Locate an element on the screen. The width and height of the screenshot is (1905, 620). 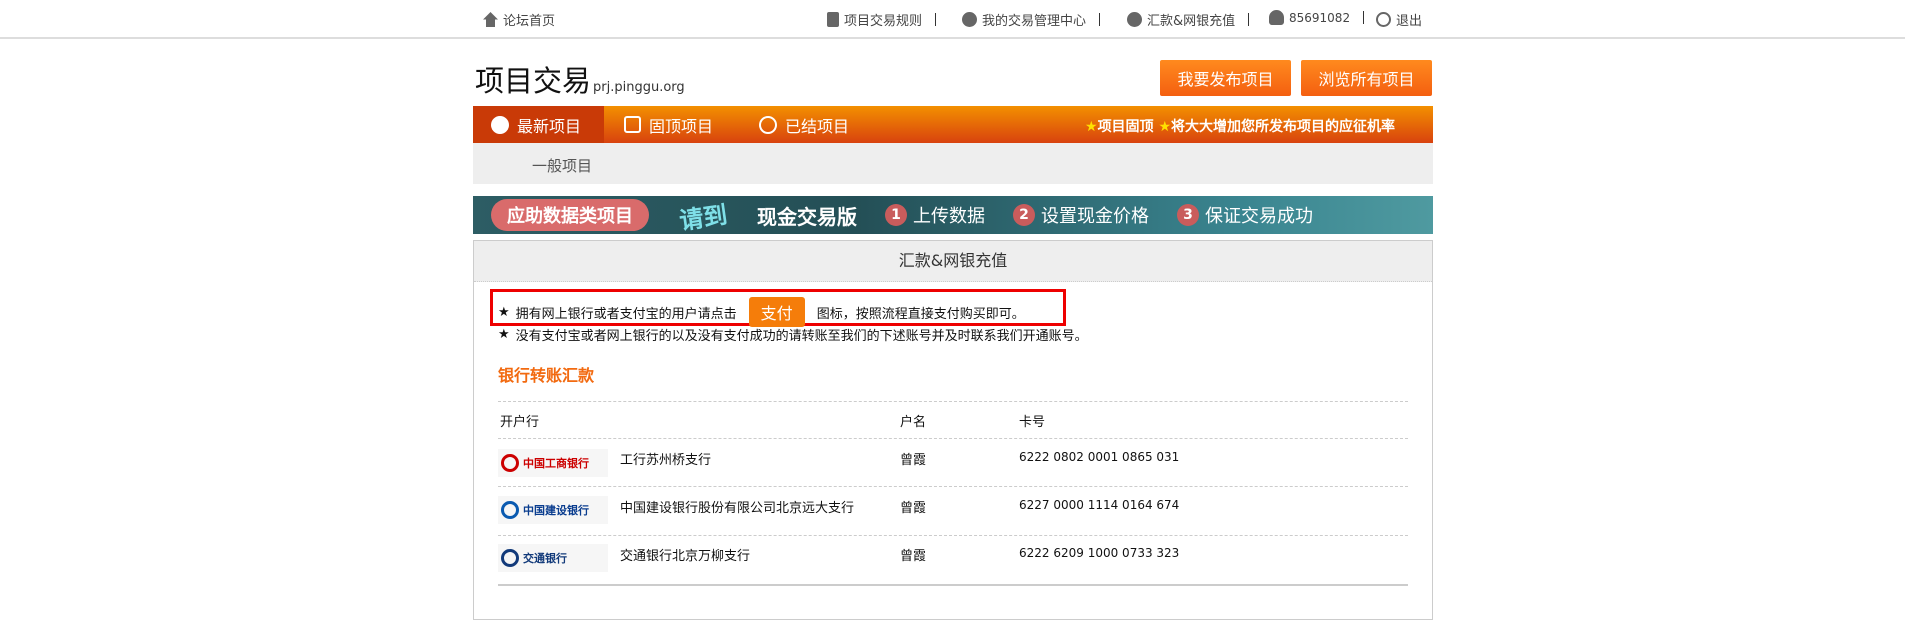
tab-latest: 最新项目 is located at coordinates (538, 124).